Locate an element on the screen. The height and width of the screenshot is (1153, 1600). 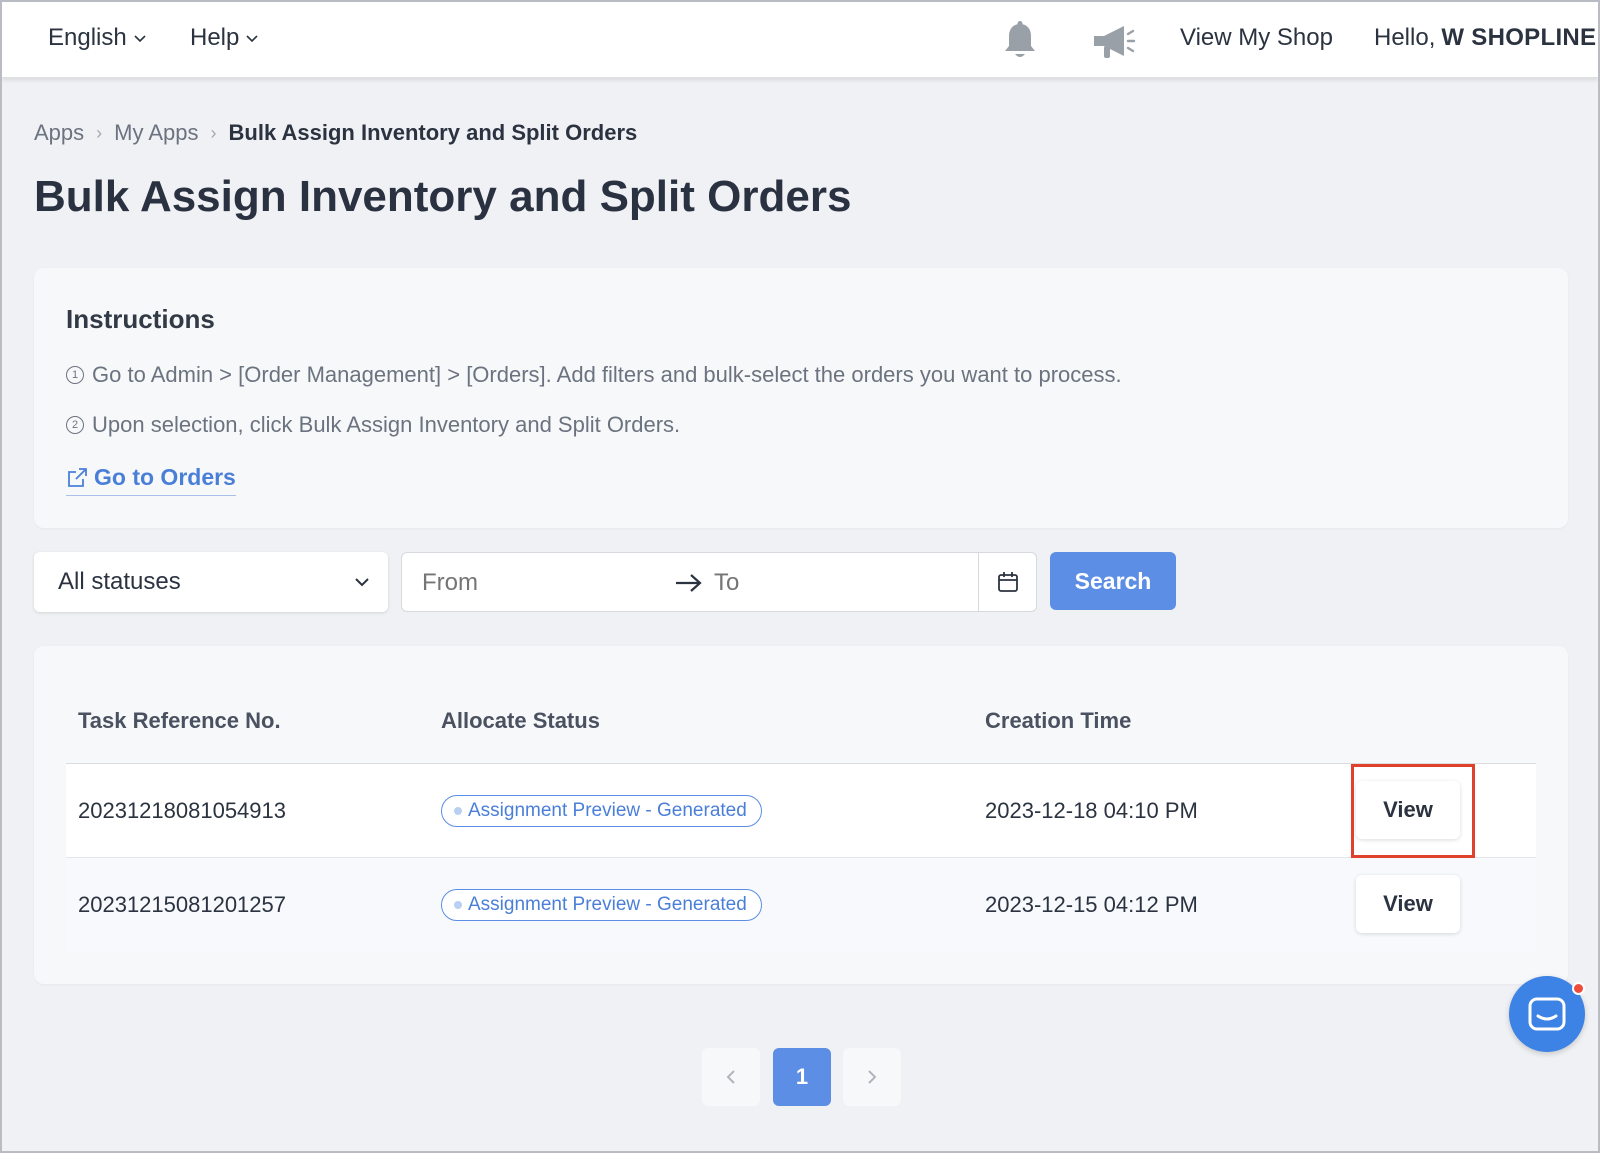
step-number-icon: 2 is located at coordinates (75, 425).